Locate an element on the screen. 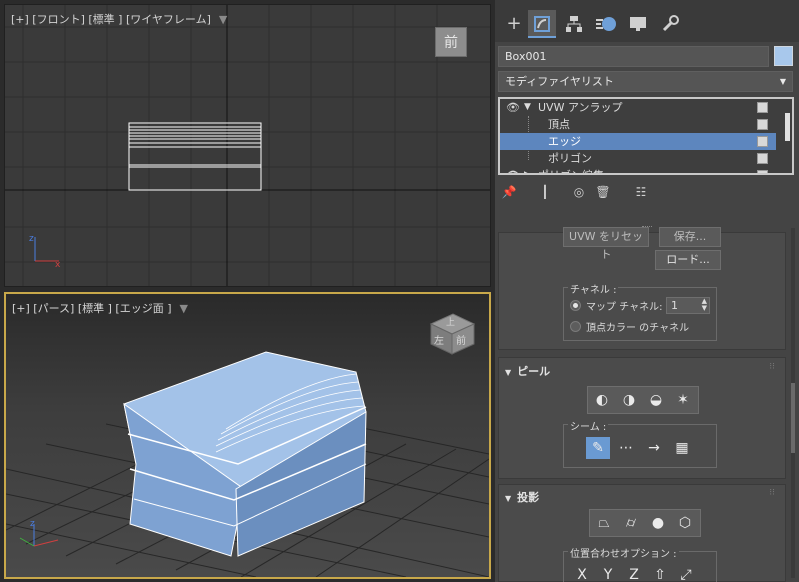 The width and height of the screenshot is (799, 582). planar-map-icon: ⏢ is located at coordinates (604, 523).